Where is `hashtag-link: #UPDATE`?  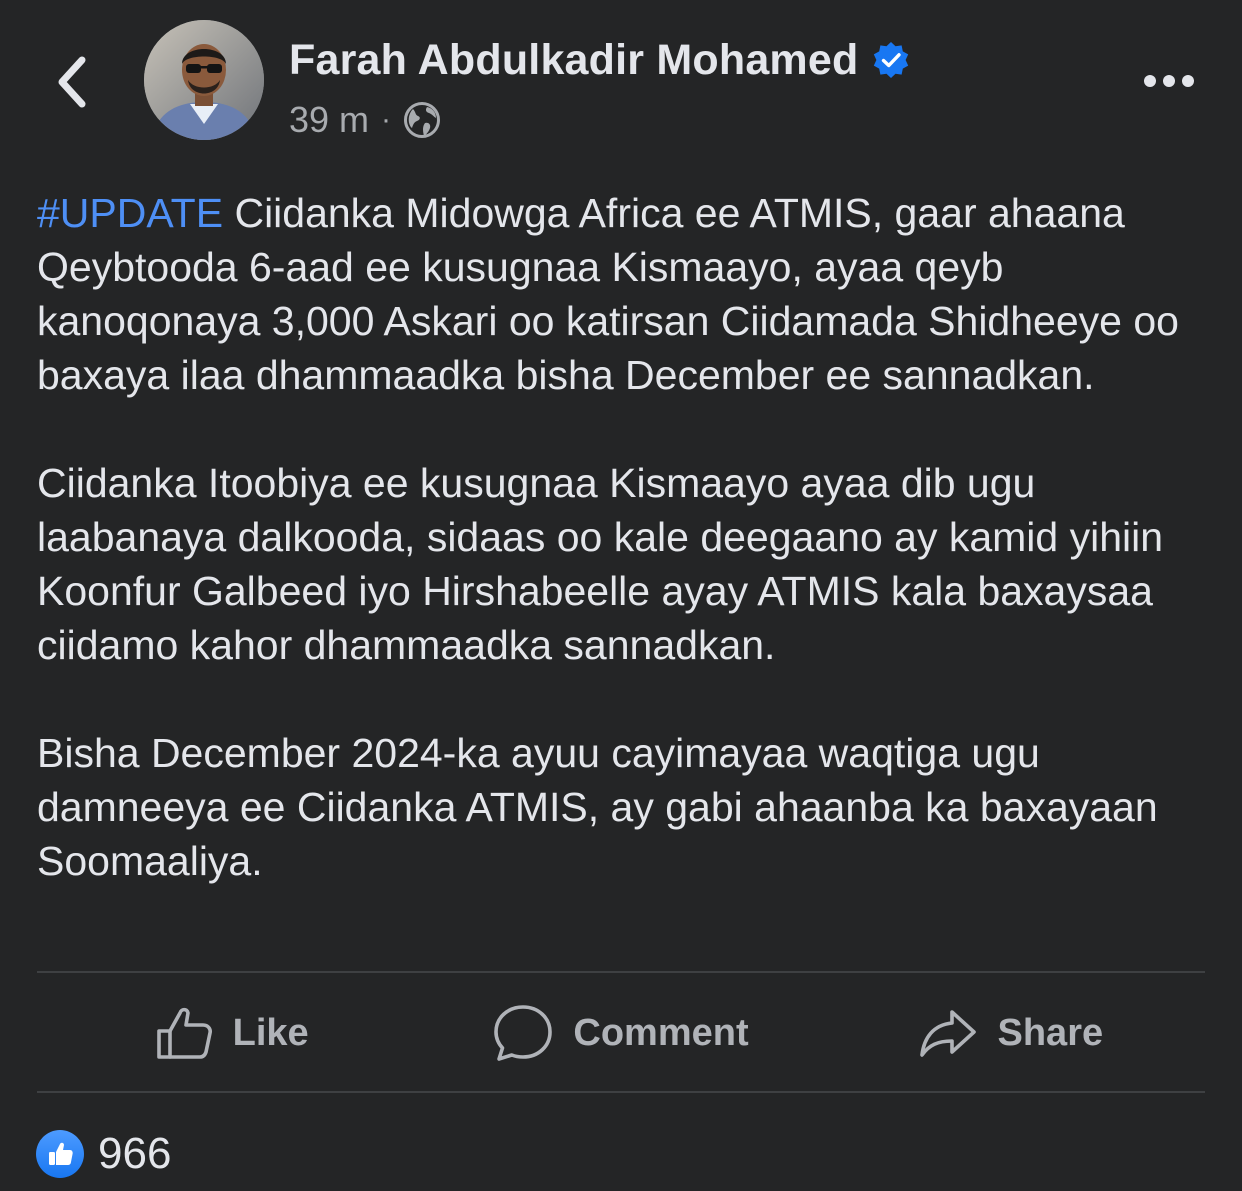 hashtag-link: #UPDATE is located at coordinates (130, 213).